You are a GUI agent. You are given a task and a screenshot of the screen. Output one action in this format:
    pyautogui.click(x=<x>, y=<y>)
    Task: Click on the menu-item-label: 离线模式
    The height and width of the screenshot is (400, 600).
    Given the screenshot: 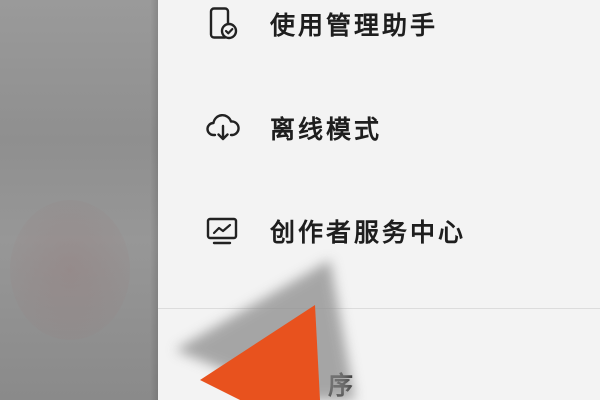 What is the action you would take?
    pyautogui.click(x=326, y=129)
    